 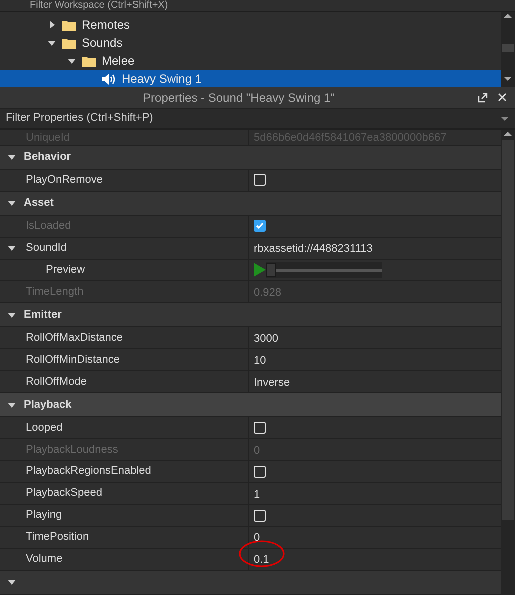 I want to click on property-name: Preview, so click(x=66, y=270).